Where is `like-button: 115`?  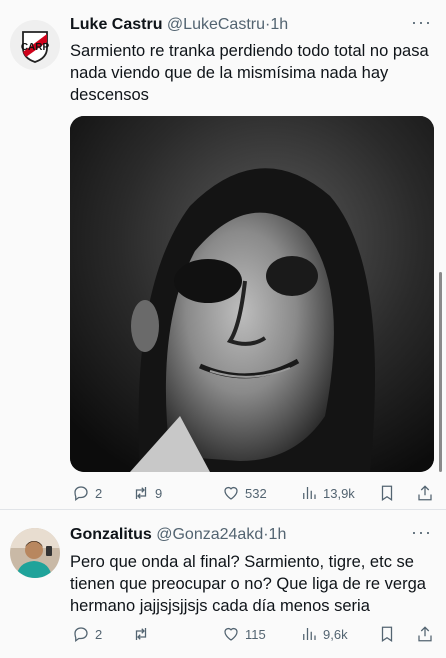
like-button: 115 is located at coordinates (244, 634).